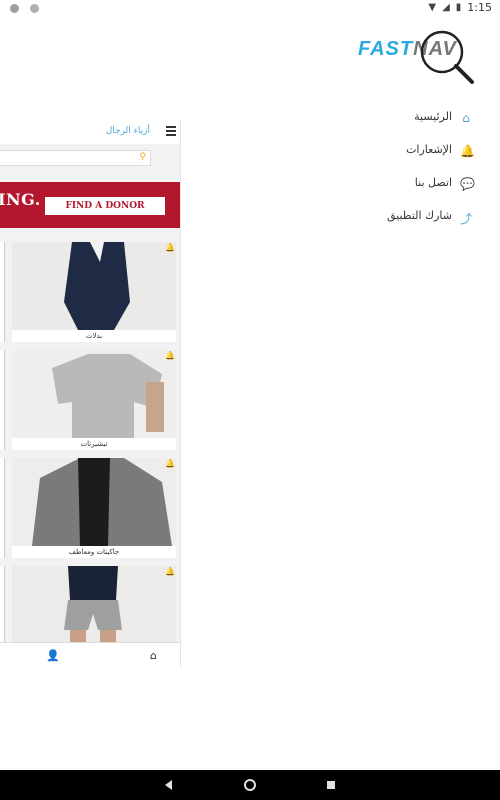  I want to click on menu-icon, so click(171, 131).